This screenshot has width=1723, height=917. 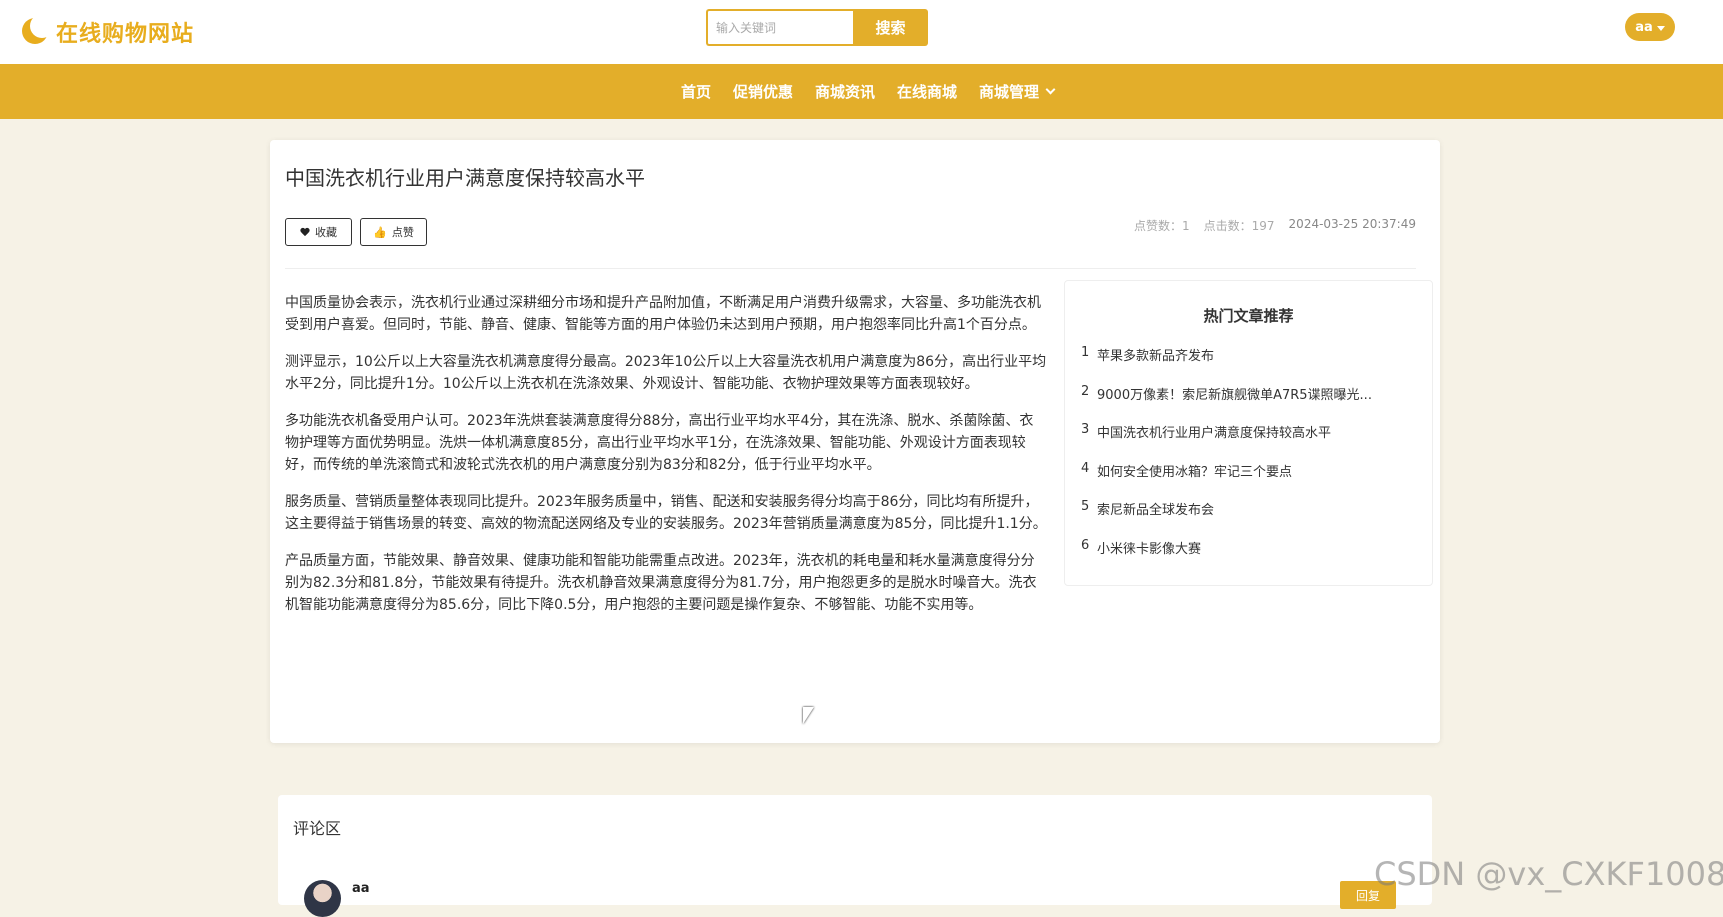 I want to click on main-nav: 首页 促销优惠 商城资讯 在线商城 商城管理, so click(x=861, y=91).